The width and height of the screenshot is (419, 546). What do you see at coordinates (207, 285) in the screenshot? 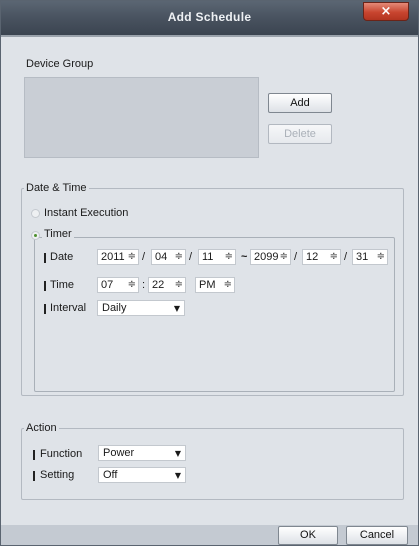
I see `ampm-value: PM` at bounding box center [207, 285].